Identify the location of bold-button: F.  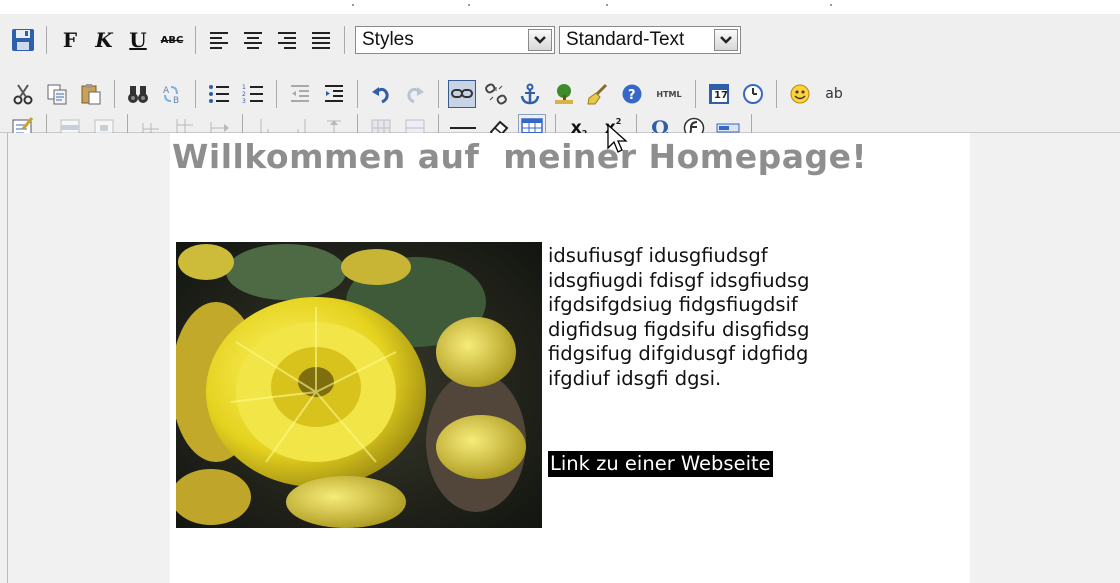
(70, 40).